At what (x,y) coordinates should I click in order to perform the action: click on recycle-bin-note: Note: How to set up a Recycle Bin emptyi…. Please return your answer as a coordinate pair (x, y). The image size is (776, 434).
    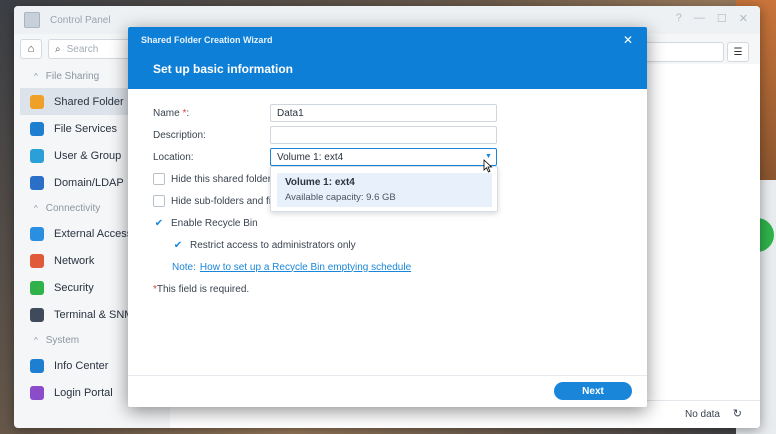
    Looking at the image, I should click on (393, 267).